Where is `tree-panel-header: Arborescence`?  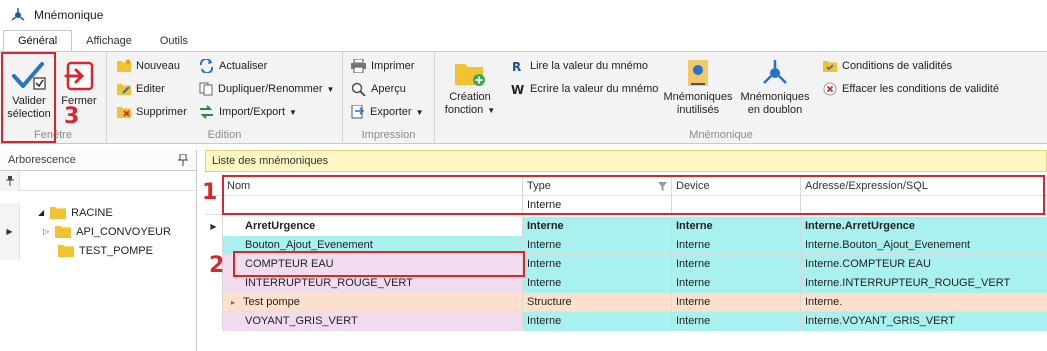 tree-panel-header: Arborescence is located at coordinates (98, 160).